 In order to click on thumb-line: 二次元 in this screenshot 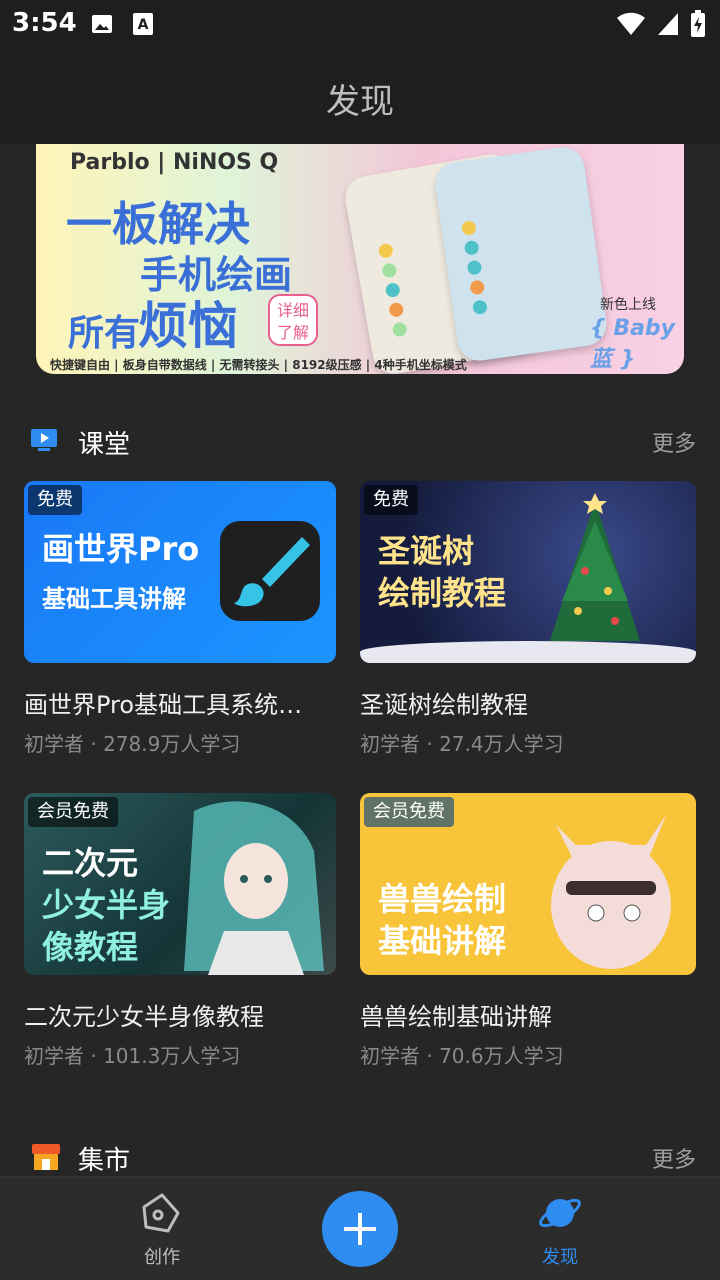, I will do `click(90, 863)`.